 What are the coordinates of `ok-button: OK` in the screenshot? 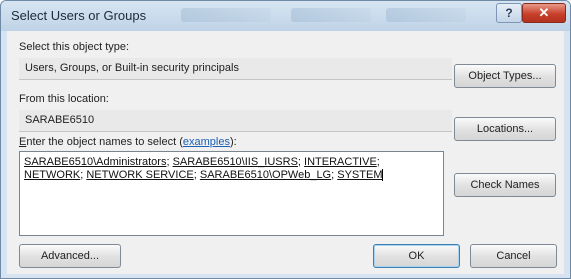 It's located at (416, 256).